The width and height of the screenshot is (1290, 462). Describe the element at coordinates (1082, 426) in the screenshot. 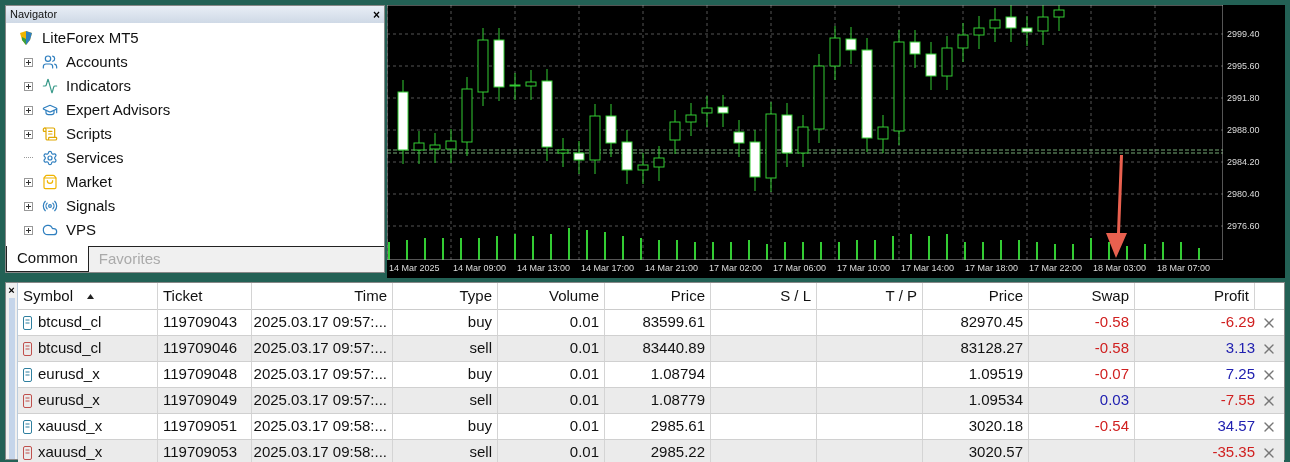

I see `table-cell: -0.54` at that location.